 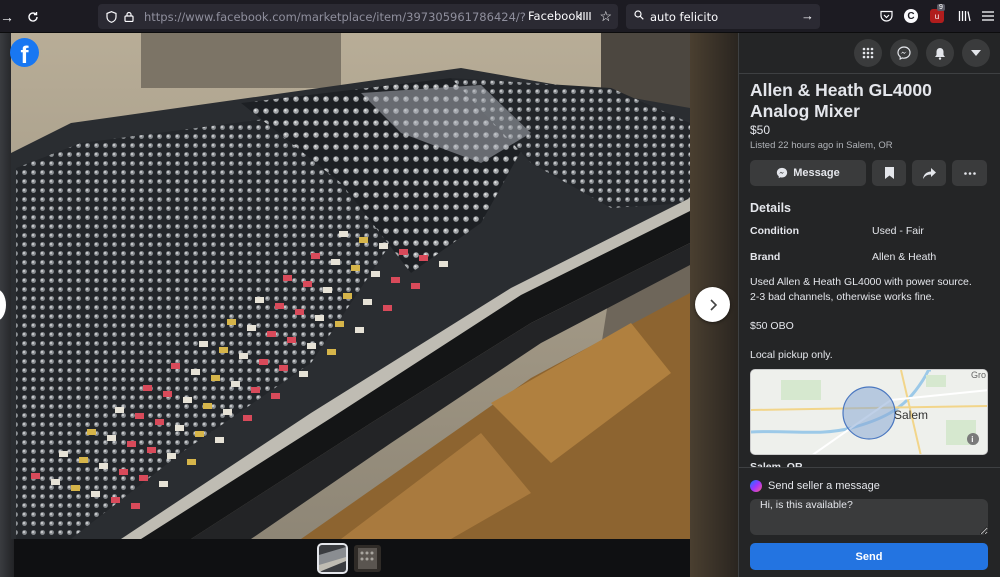 I want to click on brand-value: Allen & Heath, so click(x=904, y=257).